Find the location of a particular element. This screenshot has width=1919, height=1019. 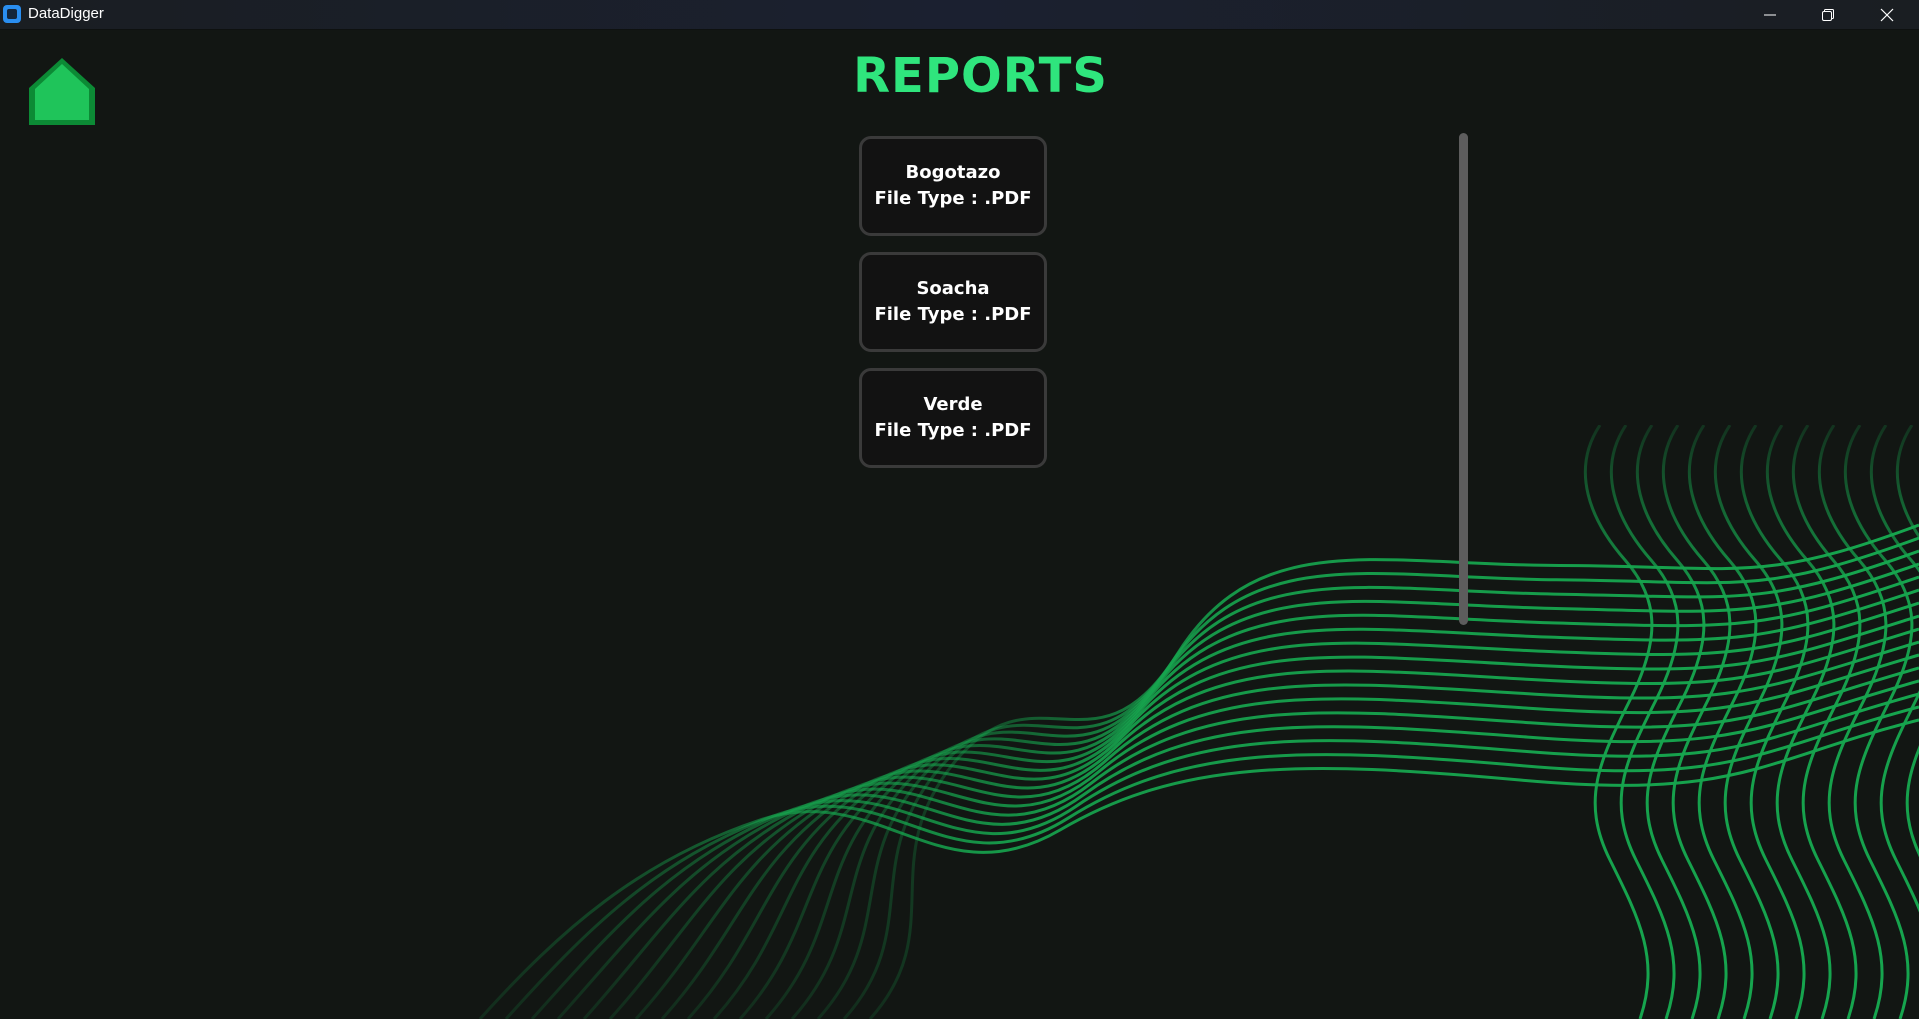

minimize-button is located at coordinates (1770, 14).